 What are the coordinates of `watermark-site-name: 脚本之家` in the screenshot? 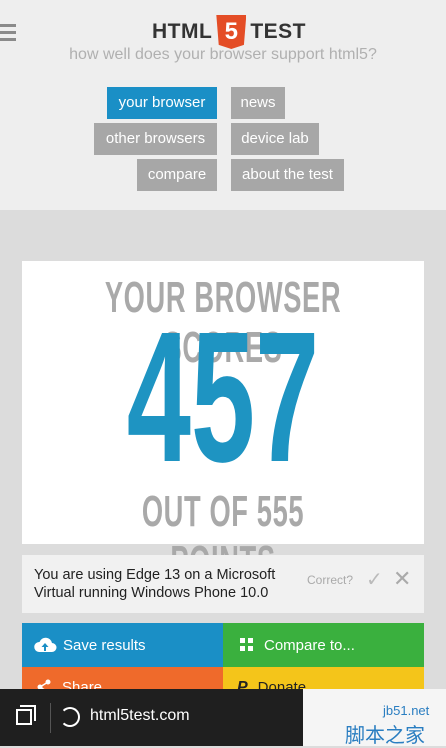 It's located at (385, 736).